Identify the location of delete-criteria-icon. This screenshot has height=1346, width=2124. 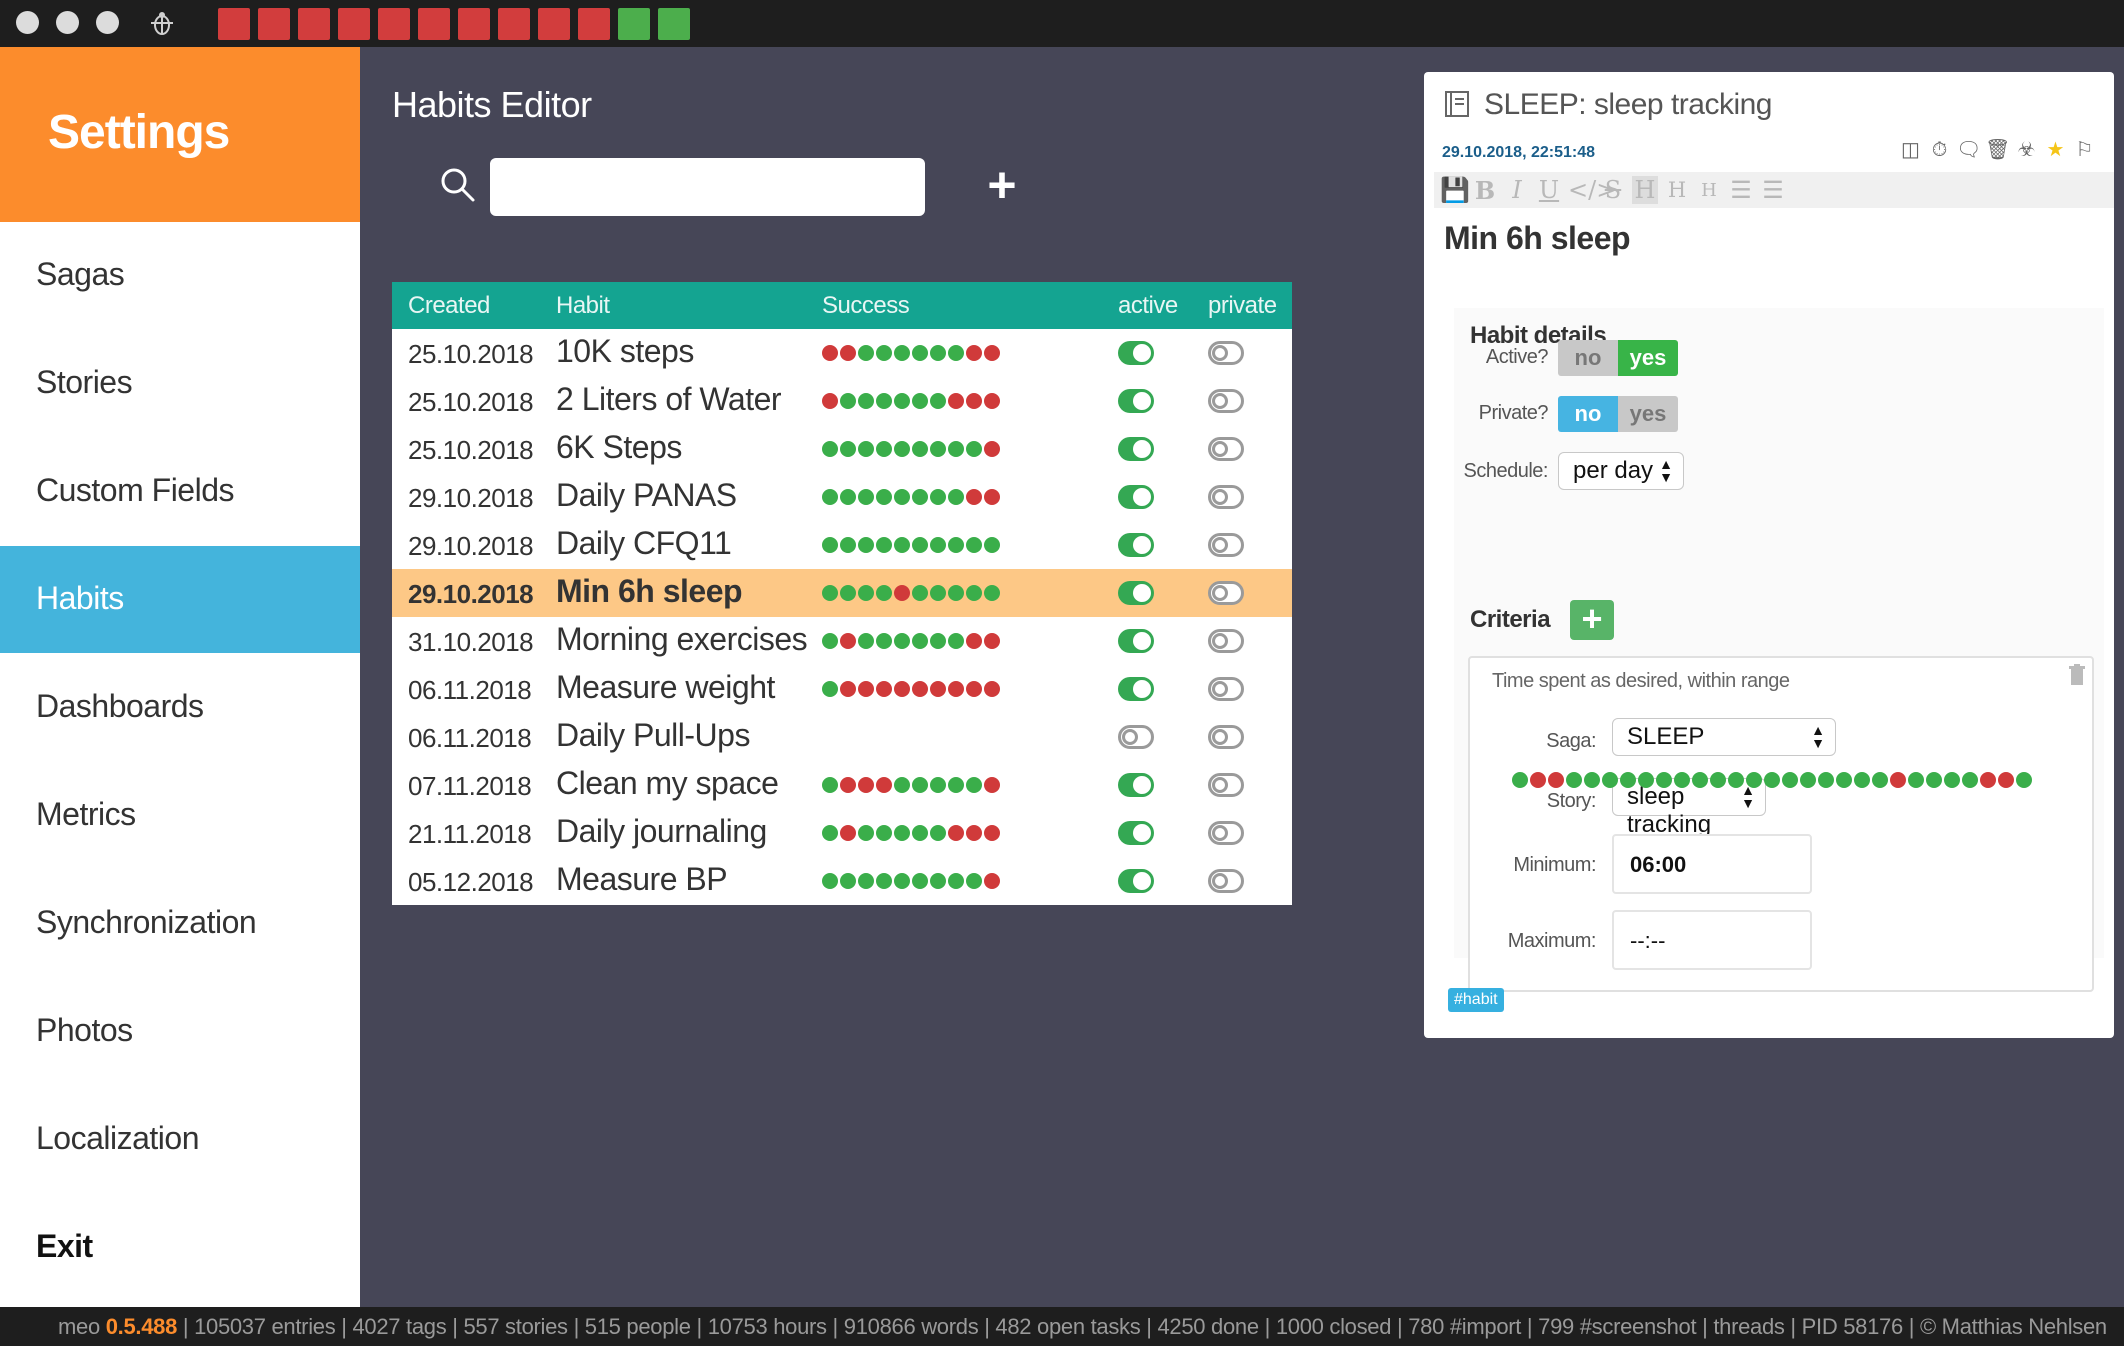
(2077, 675).